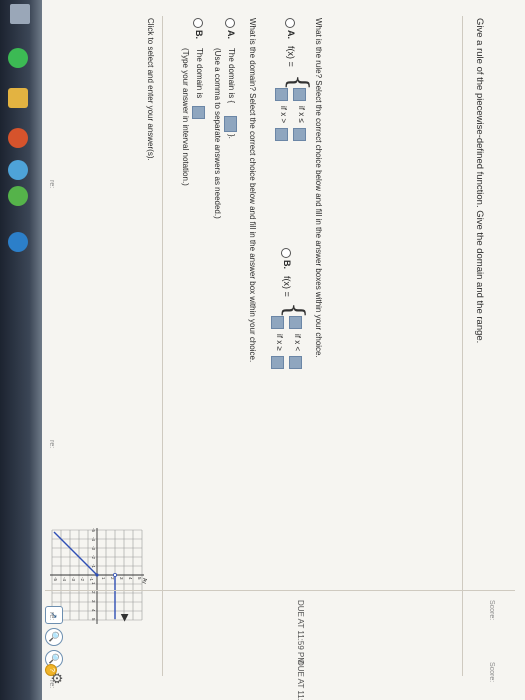 This screenshot has width=525, height=700. I want to click on domain-b-hint: (Type your answer in interval notation.), so click(185, 117).